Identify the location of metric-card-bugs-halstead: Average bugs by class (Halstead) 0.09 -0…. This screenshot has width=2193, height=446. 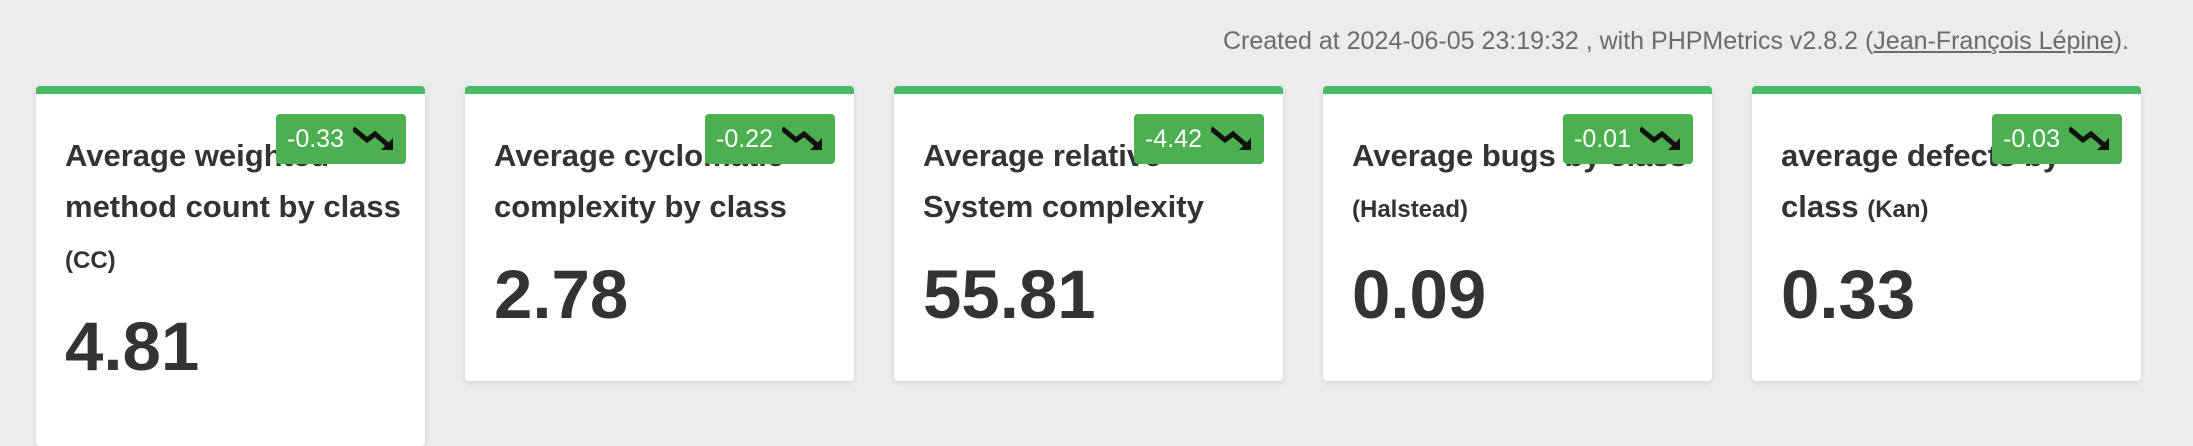
(1517, 233).